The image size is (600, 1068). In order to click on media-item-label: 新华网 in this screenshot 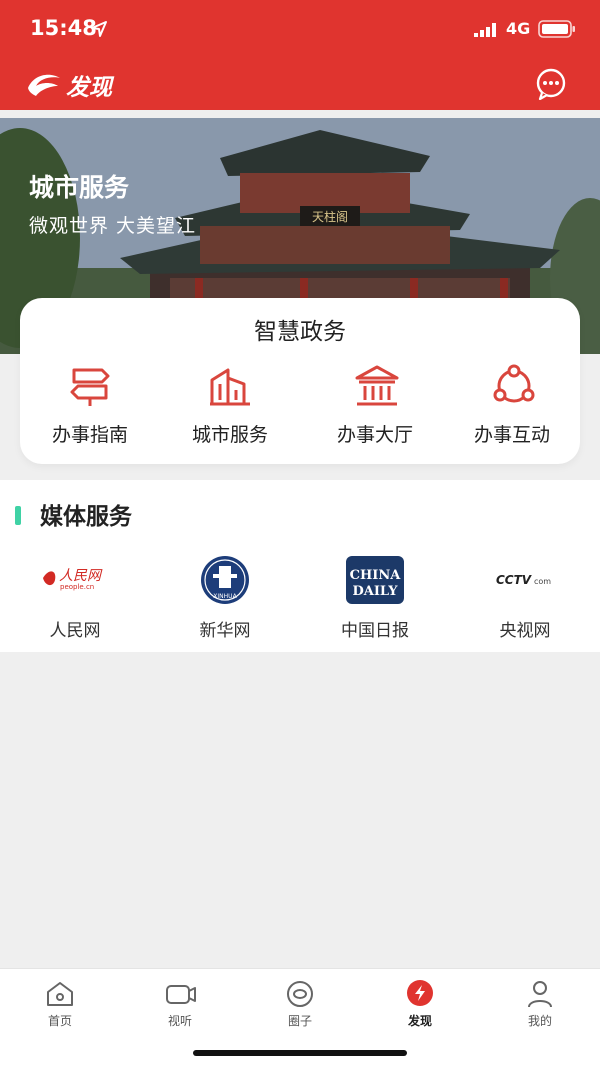, I will do `click(225, 631)`.